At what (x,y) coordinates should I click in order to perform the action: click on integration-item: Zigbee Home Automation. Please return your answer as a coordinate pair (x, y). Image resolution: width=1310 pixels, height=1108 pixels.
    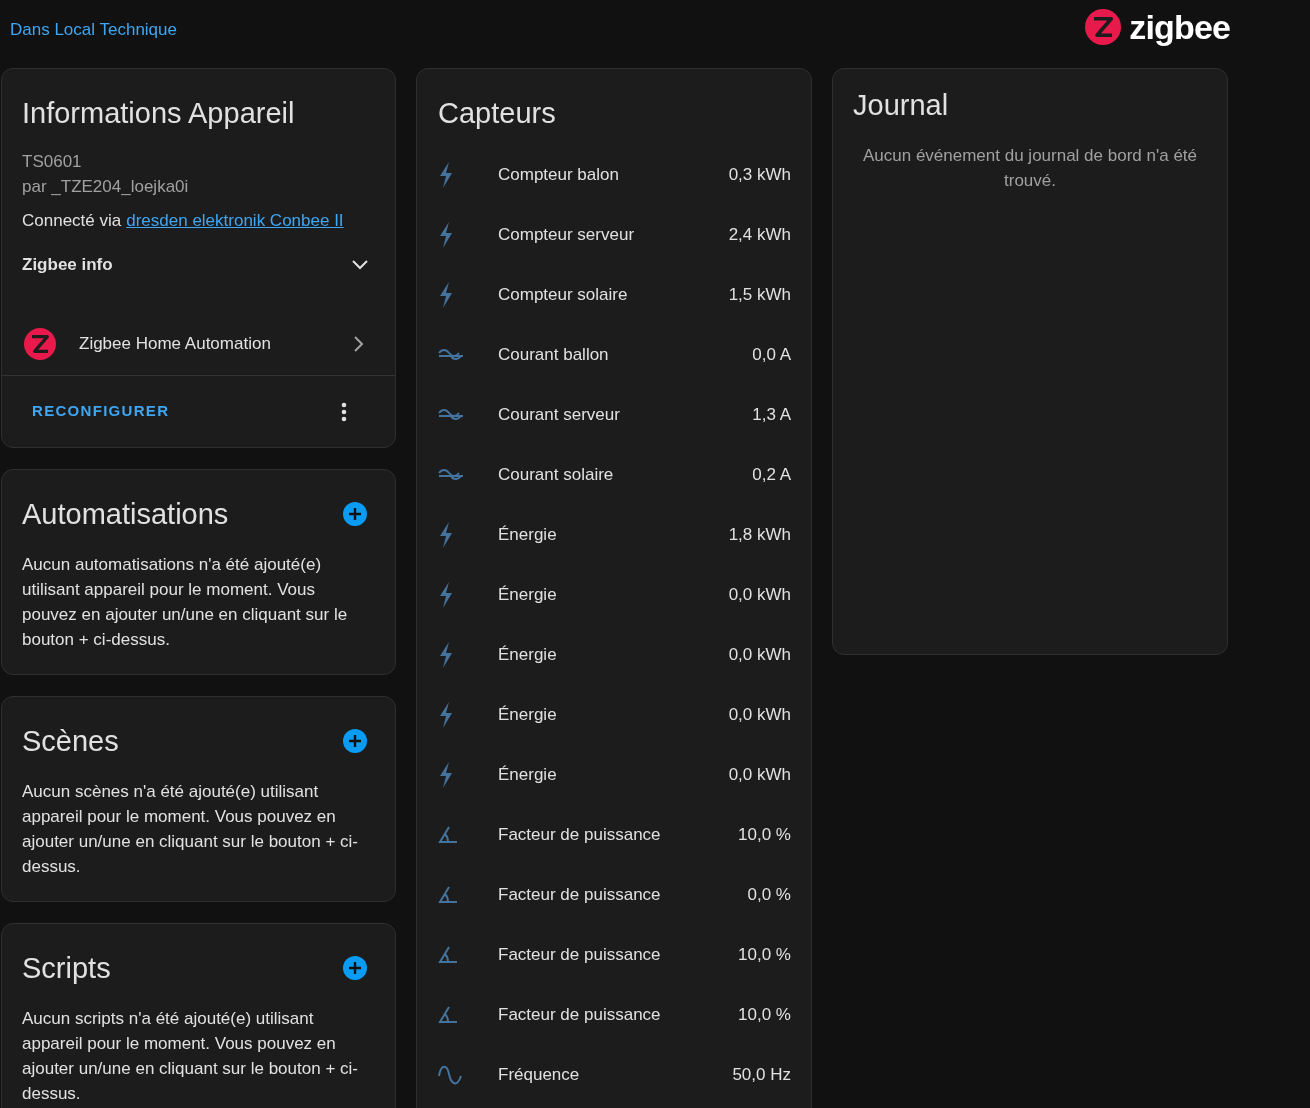
    Looking at the image, I should click on (198, 344).